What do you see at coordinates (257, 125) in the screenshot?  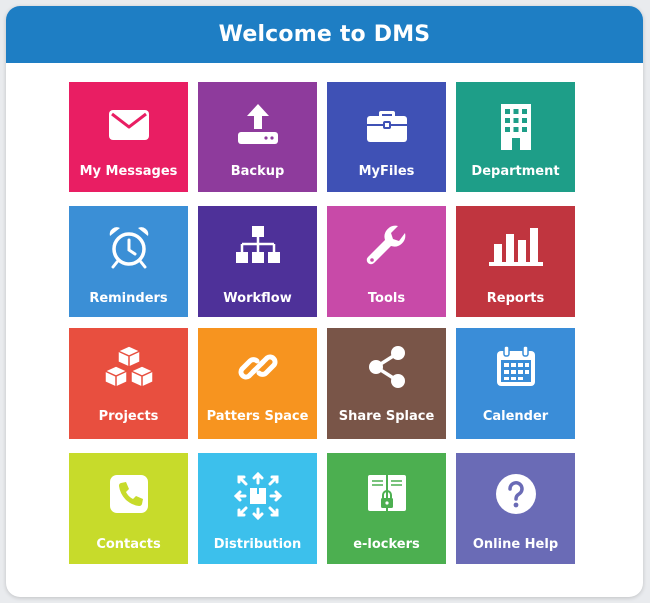 I see `upload-icon` at bounding box center [257, 125].